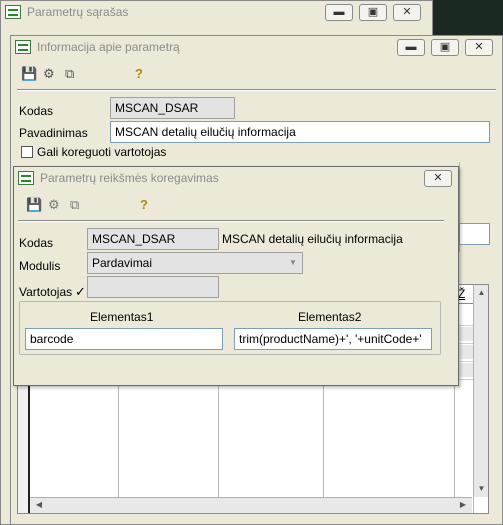 This screenshot has width=503, height=525. I want to click on minimize-button: ▬, so click(339, 12).